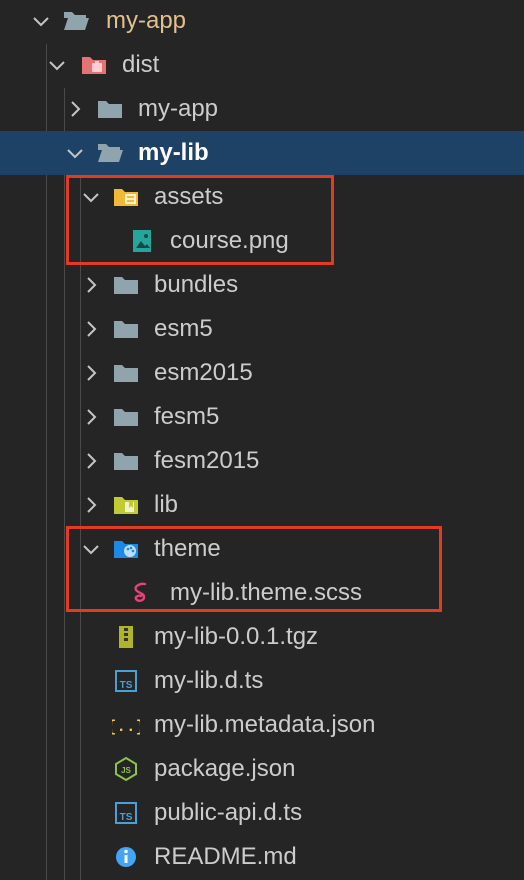 The height and width of the screenshot is (880, 524). What do you see at coordinates (183, 328) in the screenshot?
I see `tree-item-label: esm5` at bounding box center [183, 328].